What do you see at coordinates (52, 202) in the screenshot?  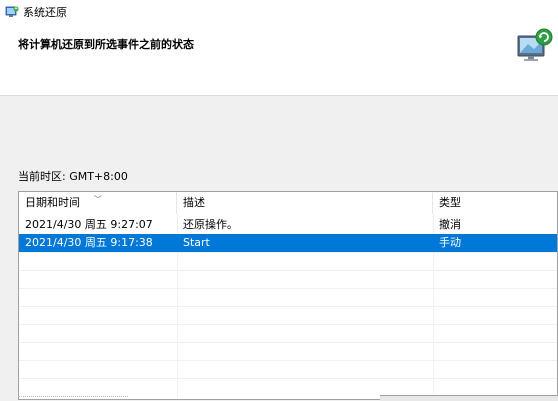 I see `column-header-label: 日期和时间` at bounding box center [52, 202].